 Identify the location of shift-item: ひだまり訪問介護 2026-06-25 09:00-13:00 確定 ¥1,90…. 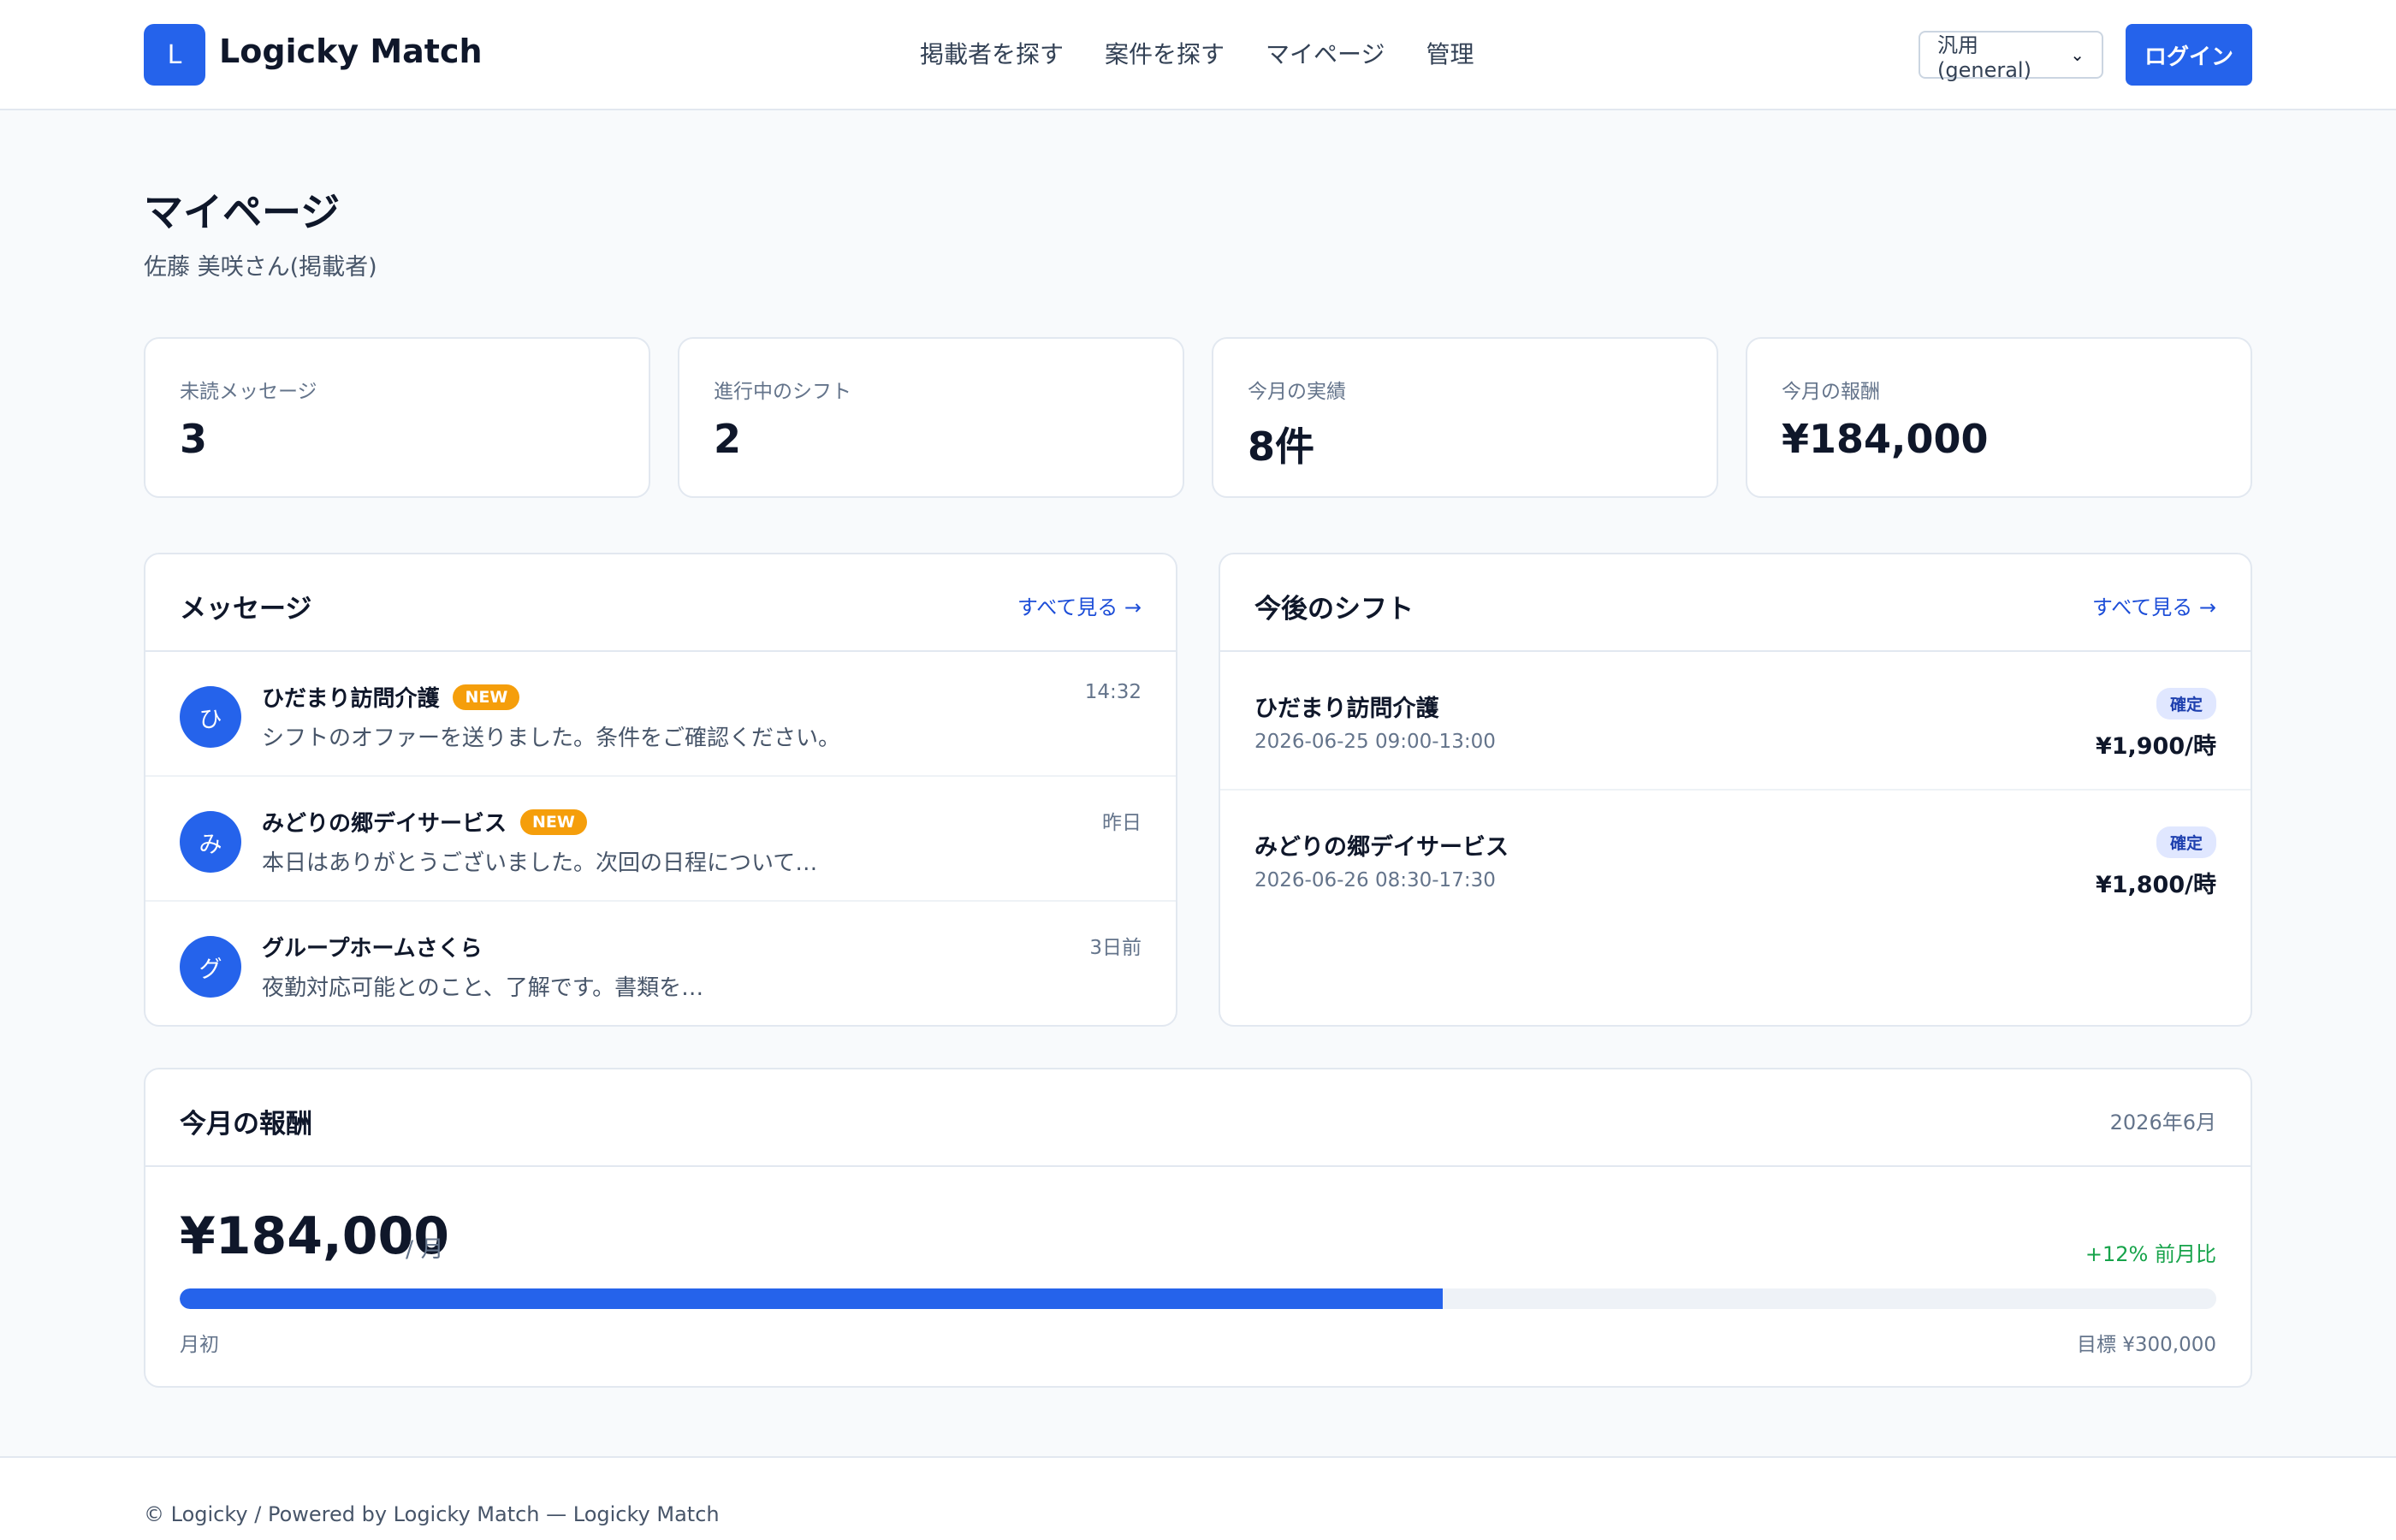
(1736, 721).